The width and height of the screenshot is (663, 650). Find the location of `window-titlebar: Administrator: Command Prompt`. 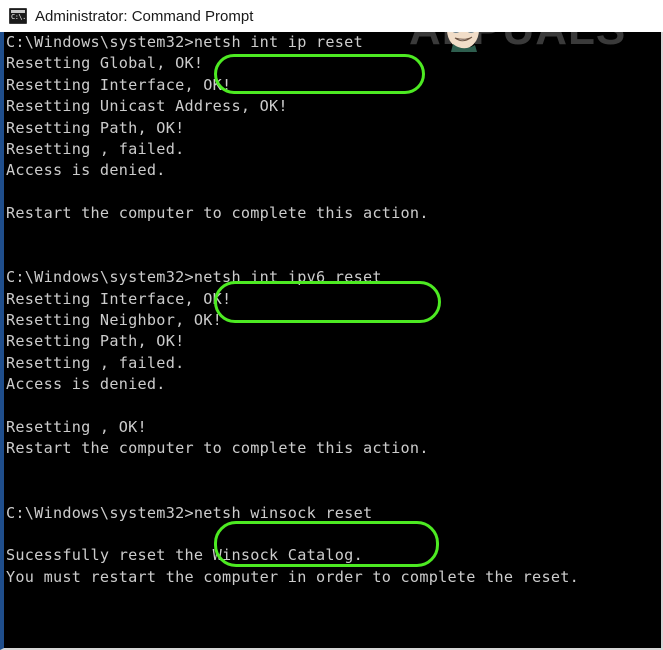

window-titlebar: Administrator: Command Prompt is located at coordinates (331, 16).